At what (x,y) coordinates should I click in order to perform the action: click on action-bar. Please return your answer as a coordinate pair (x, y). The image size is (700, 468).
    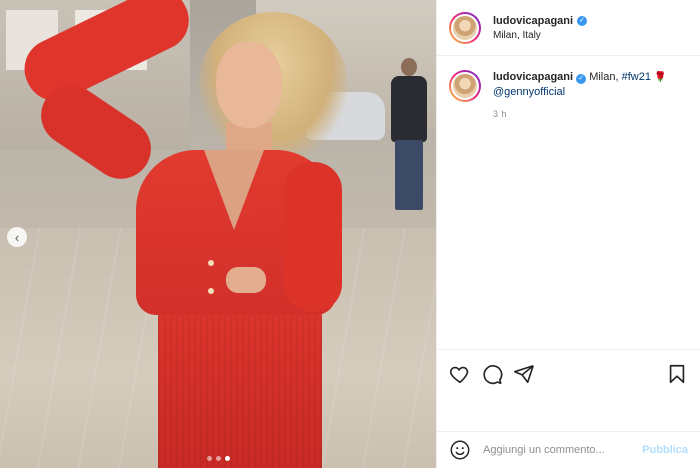
    Looking at the image, I should click on (568, 369).